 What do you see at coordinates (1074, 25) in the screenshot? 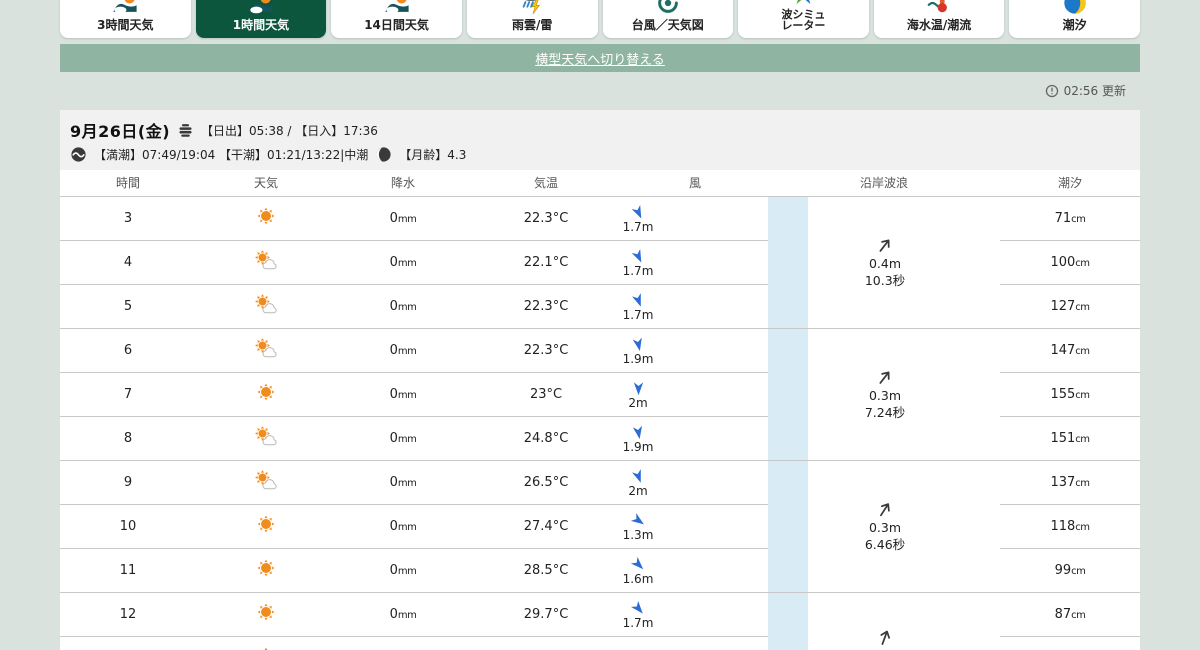
I see `tab-label: 潮汐` at bounding box center [1074, 25].